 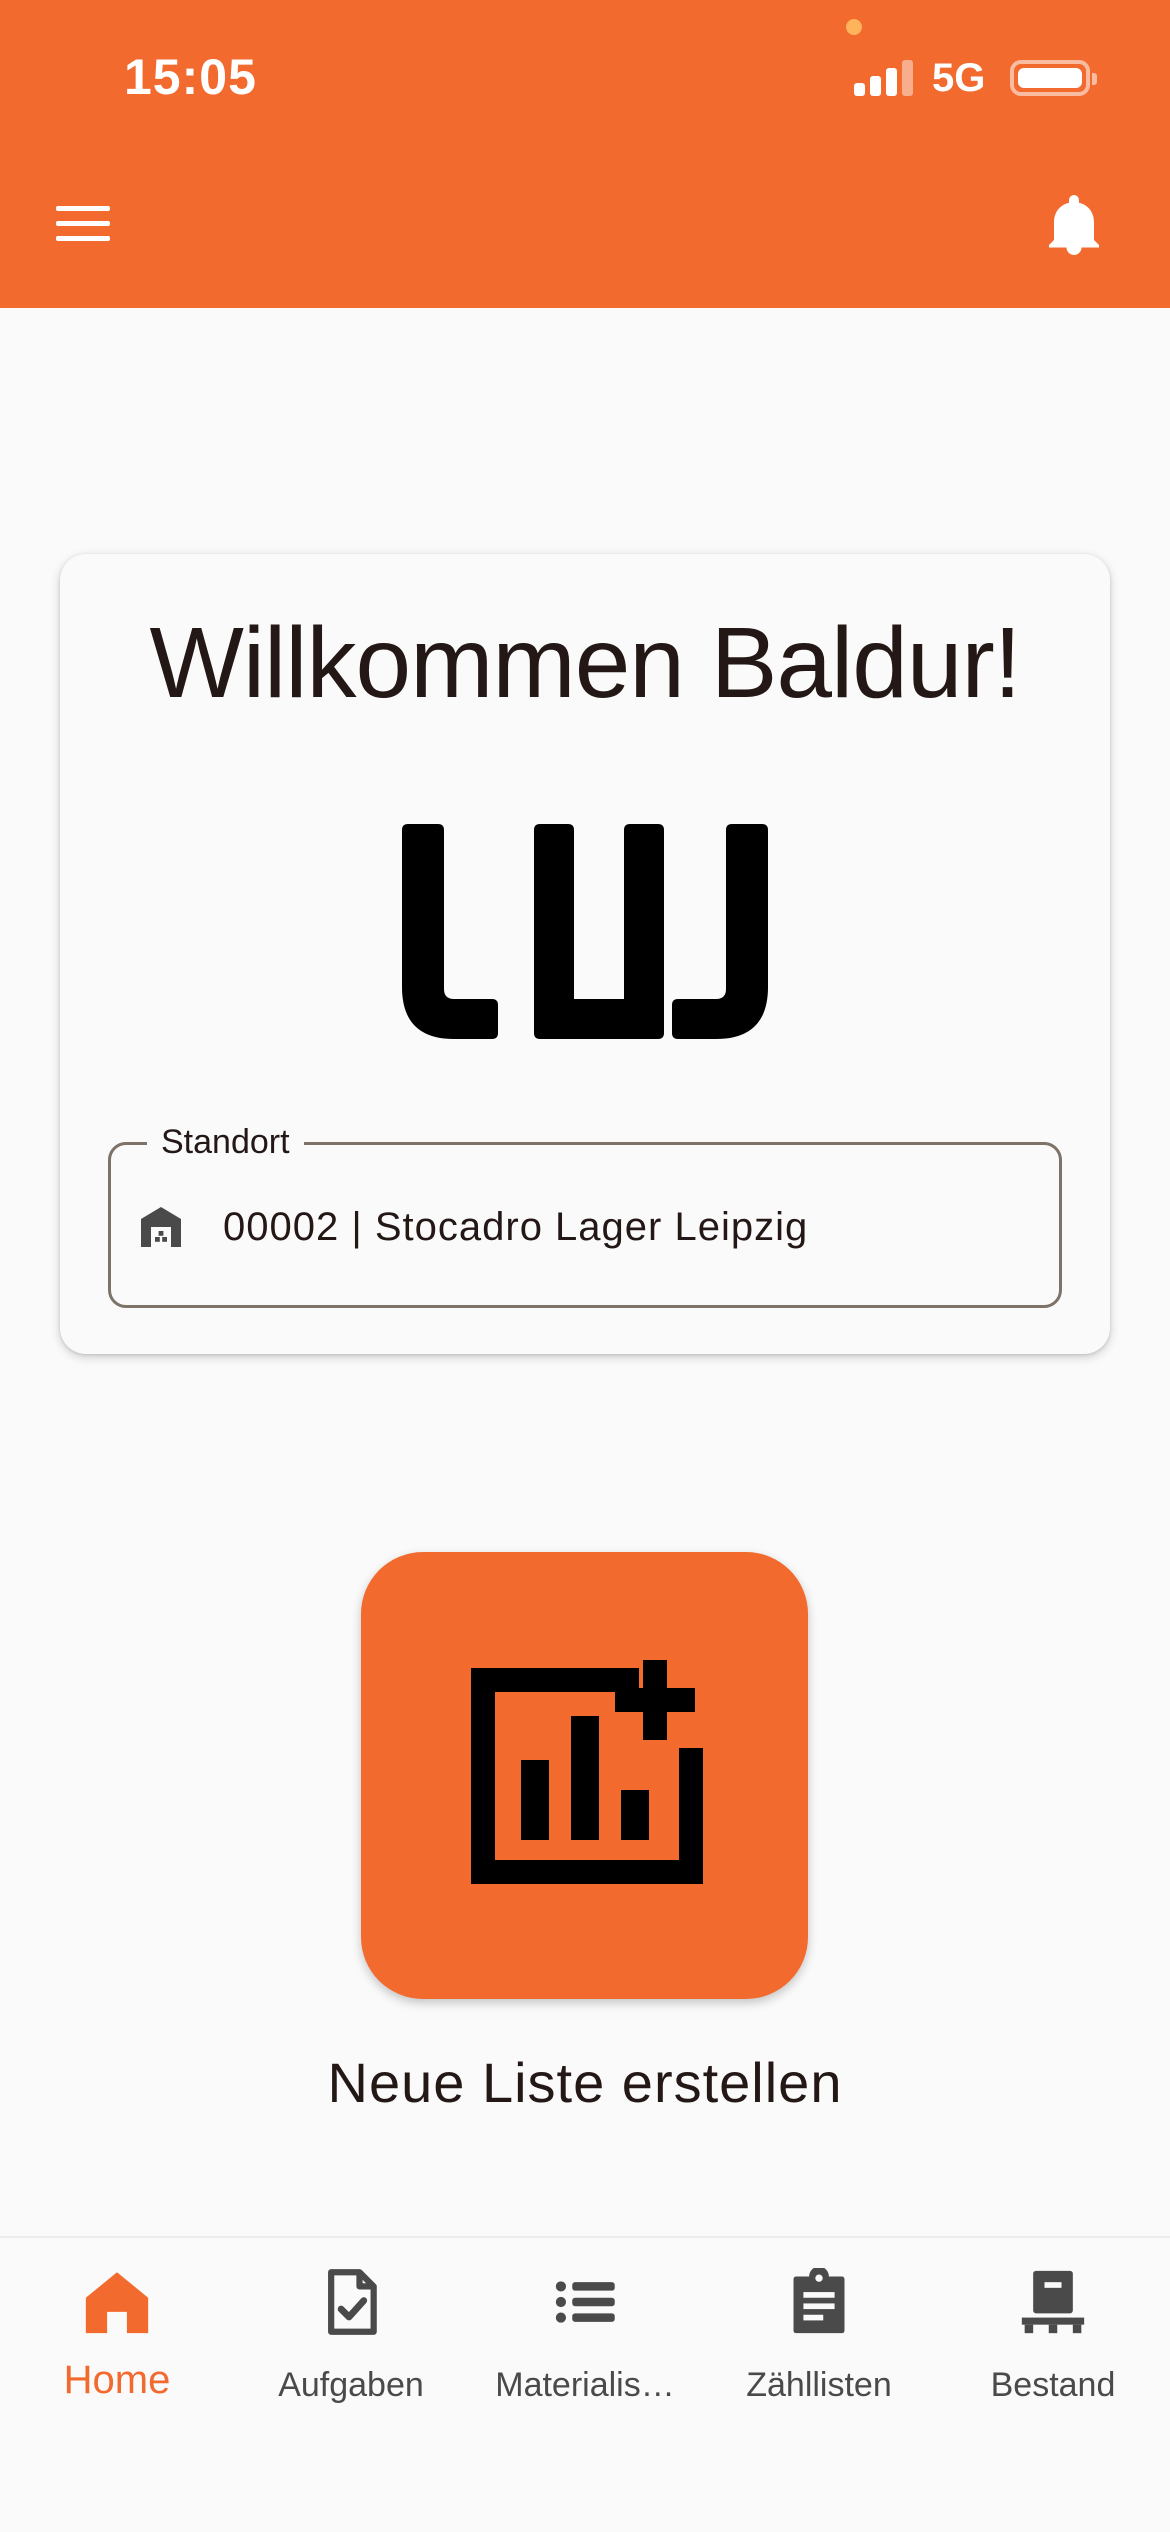 I want to click on nav-item-aufgaben: Aufgaben, so click(x=351, y=2333).